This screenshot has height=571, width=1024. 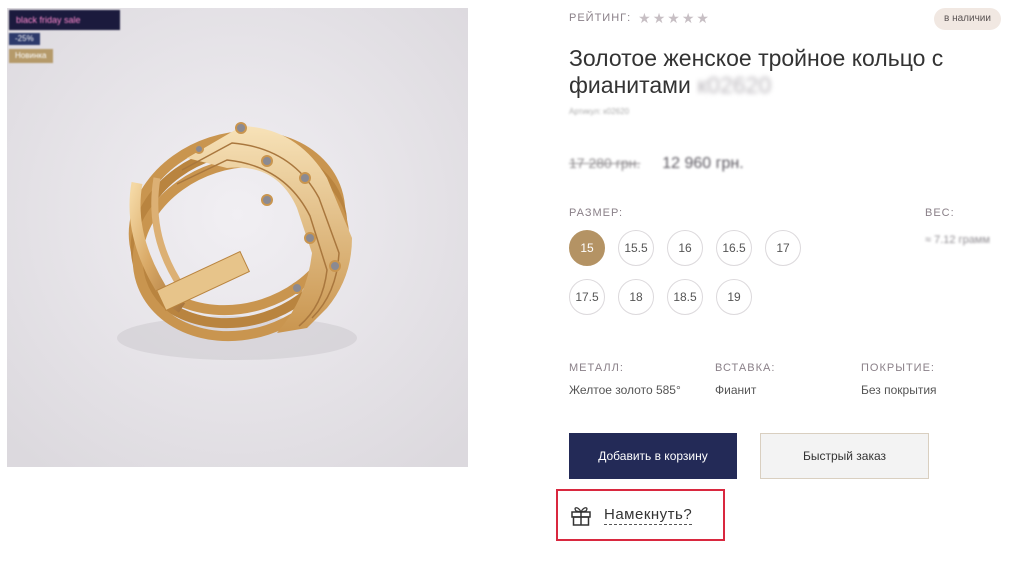 I want to click on stock-badge: в наличии, so click(x=967, y=19).